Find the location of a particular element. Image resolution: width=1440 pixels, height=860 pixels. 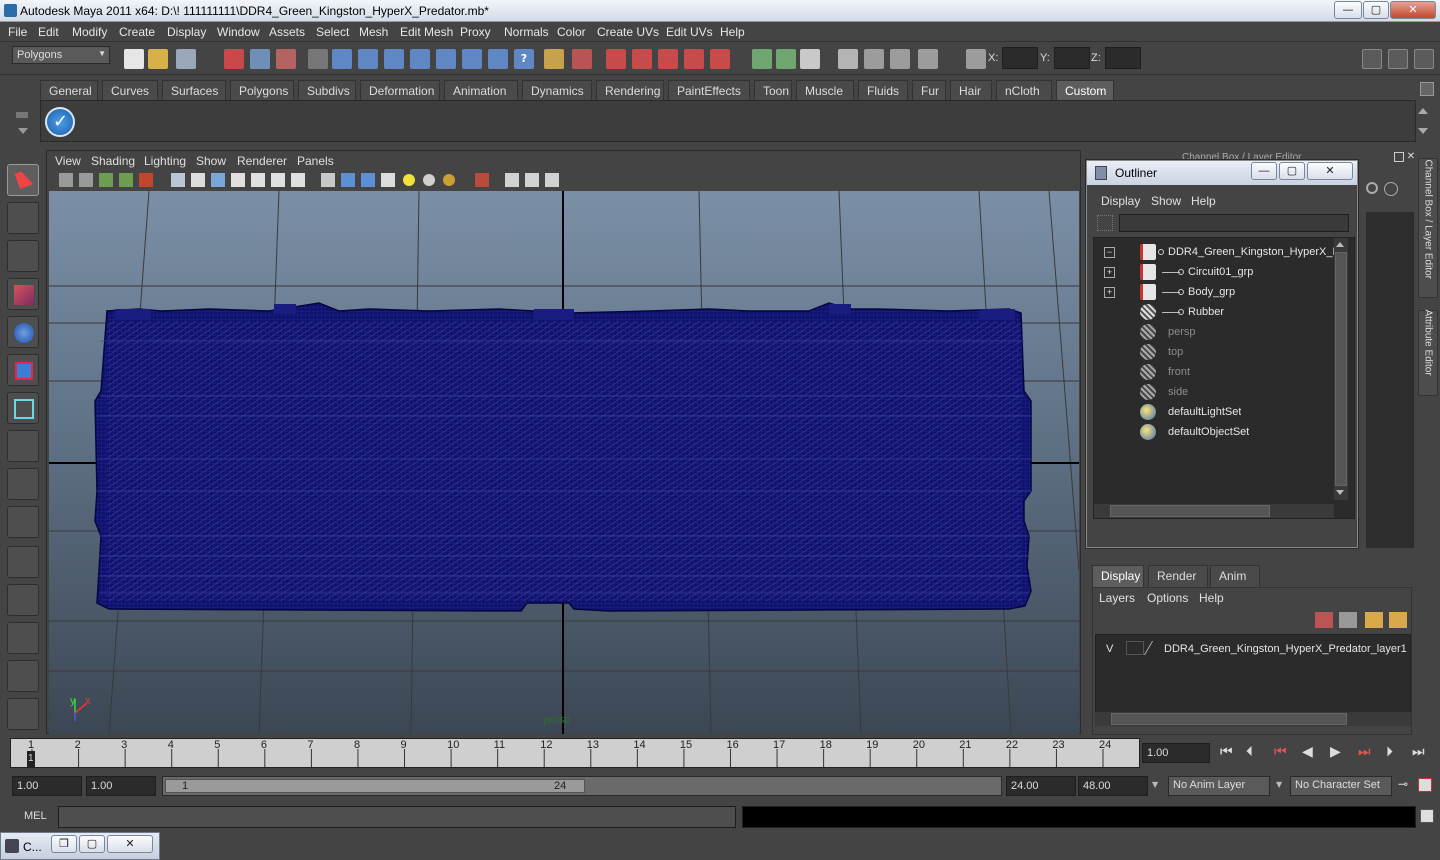

filter-icon is located at coordinates (1105, 223).